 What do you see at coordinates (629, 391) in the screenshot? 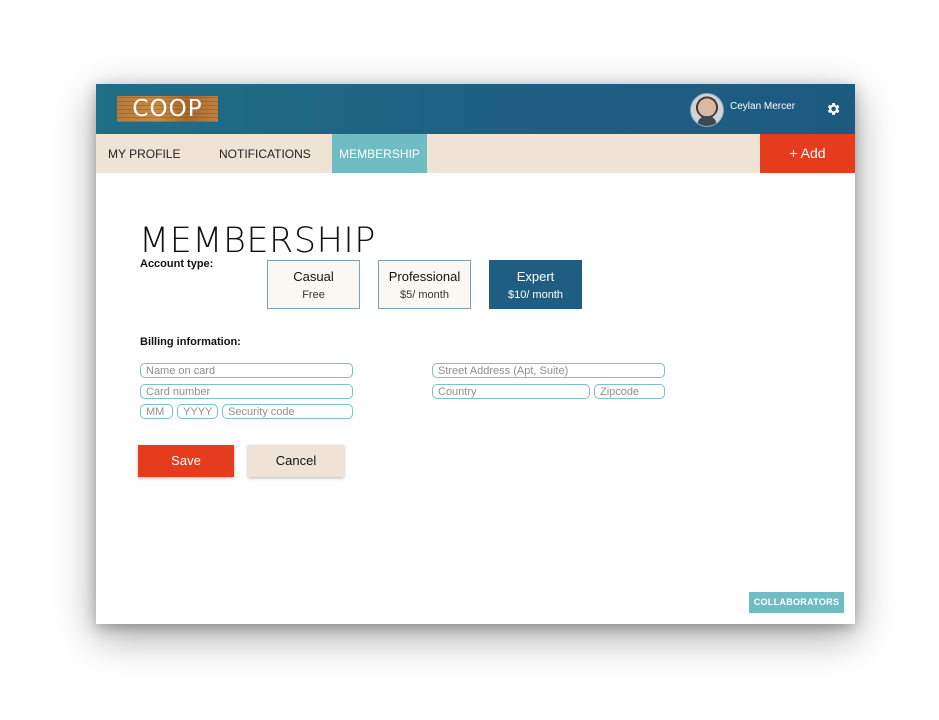
I see `zipcode-input` at bounding box center [629, 391].